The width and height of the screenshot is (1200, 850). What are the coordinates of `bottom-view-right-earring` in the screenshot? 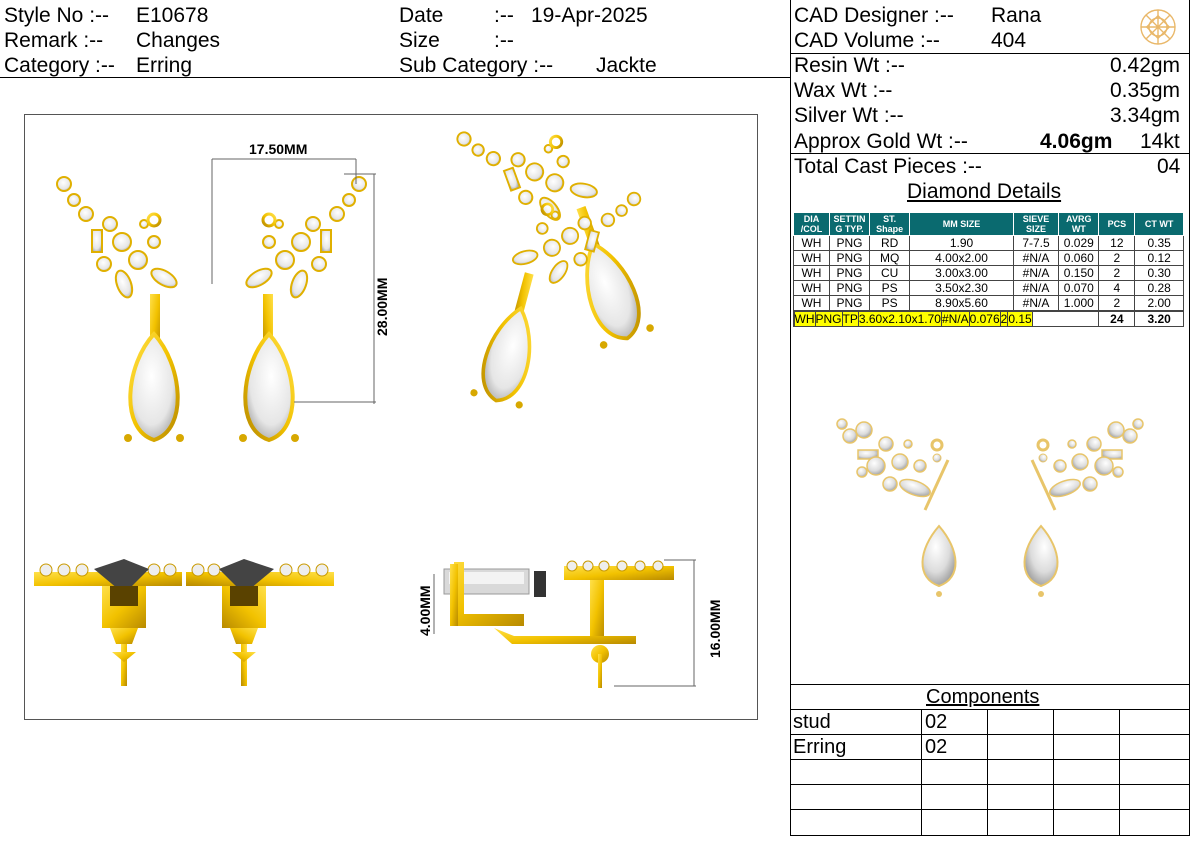 It's located at (260, 622).